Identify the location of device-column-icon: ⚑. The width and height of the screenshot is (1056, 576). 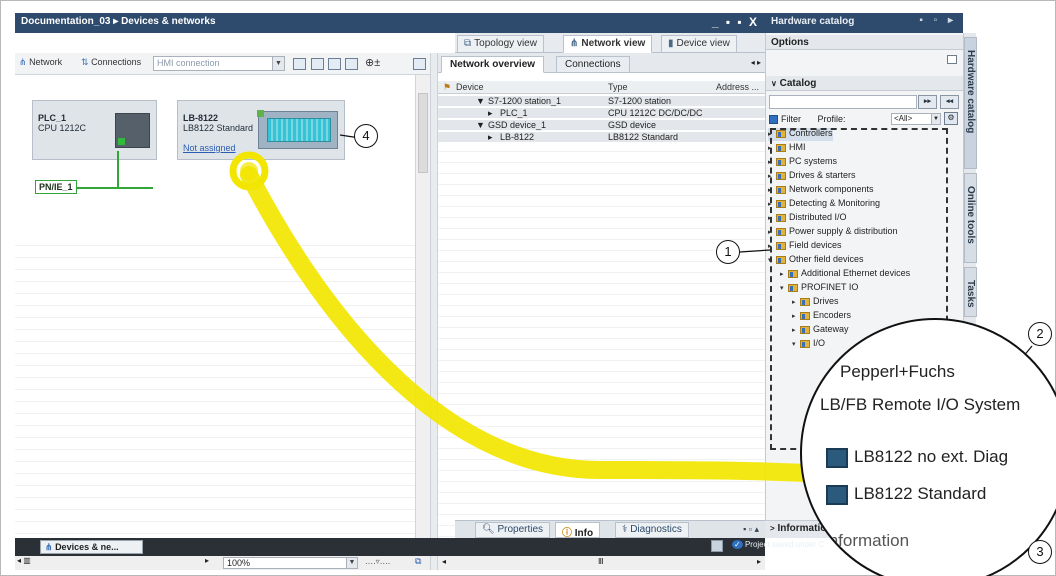
(447, 87).